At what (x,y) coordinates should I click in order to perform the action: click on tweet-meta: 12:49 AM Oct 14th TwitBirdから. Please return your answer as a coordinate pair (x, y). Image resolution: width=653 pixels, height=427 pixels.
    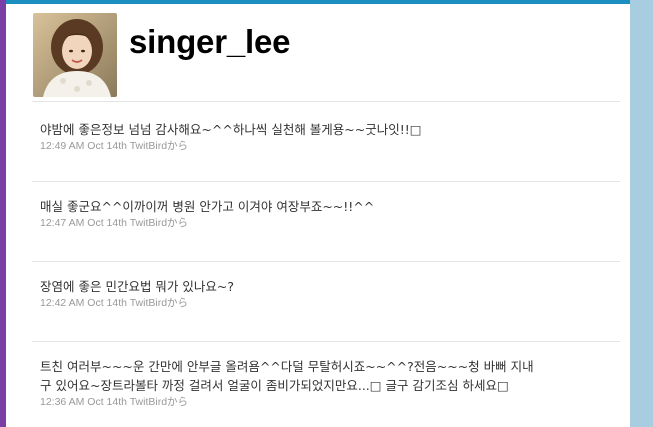
    Looking at the image, I should click on (330, 146).